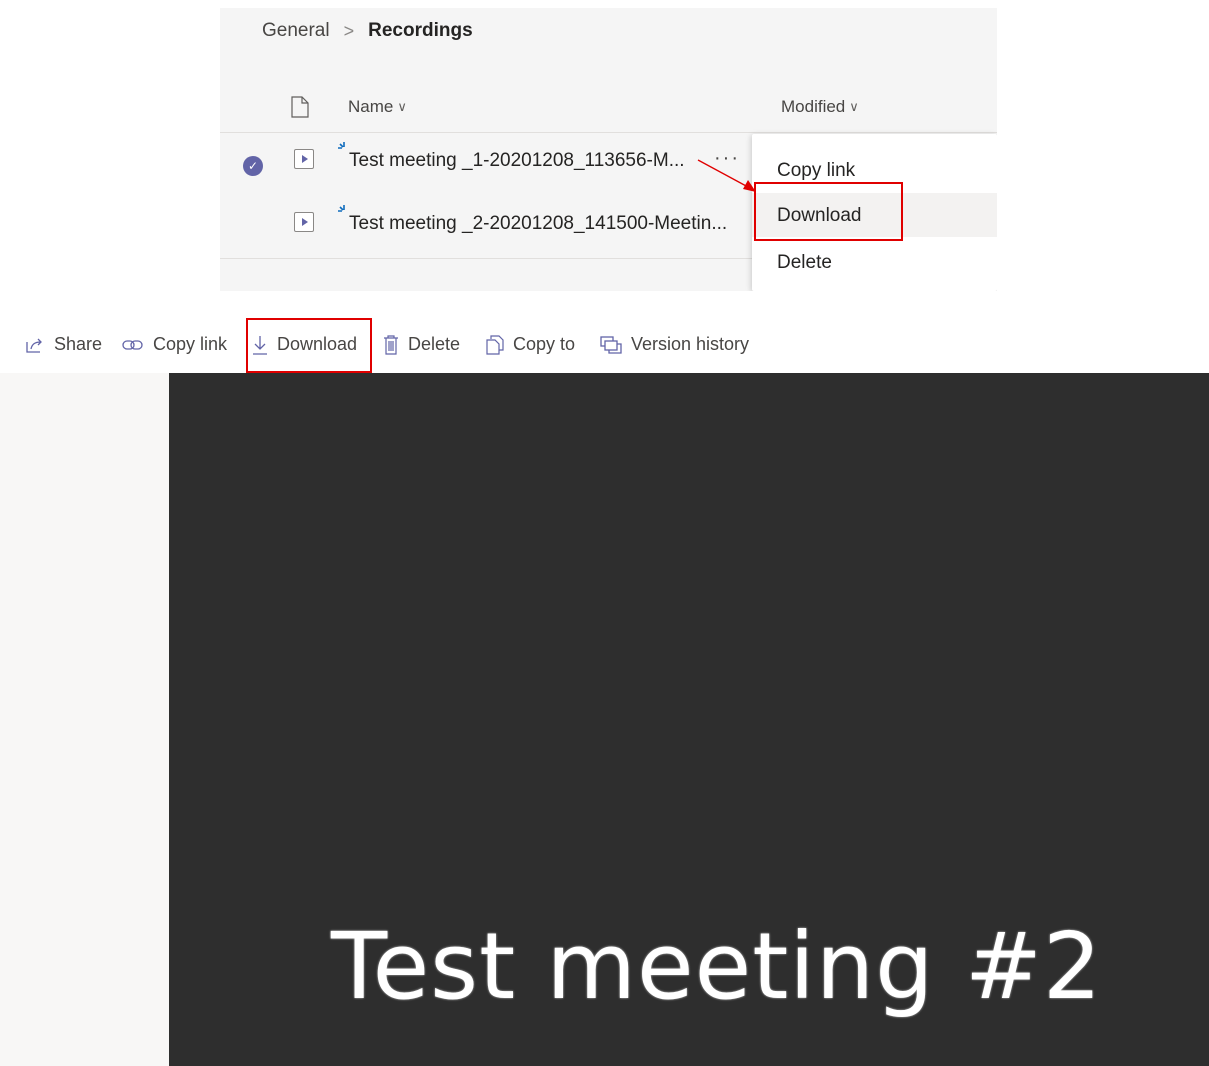 The height and width of the screenshot is (1066, 1209). Describe the element at coordinates (717, 966) in the screenshot. I see `video-title-text: Test meeting #2` at that location.